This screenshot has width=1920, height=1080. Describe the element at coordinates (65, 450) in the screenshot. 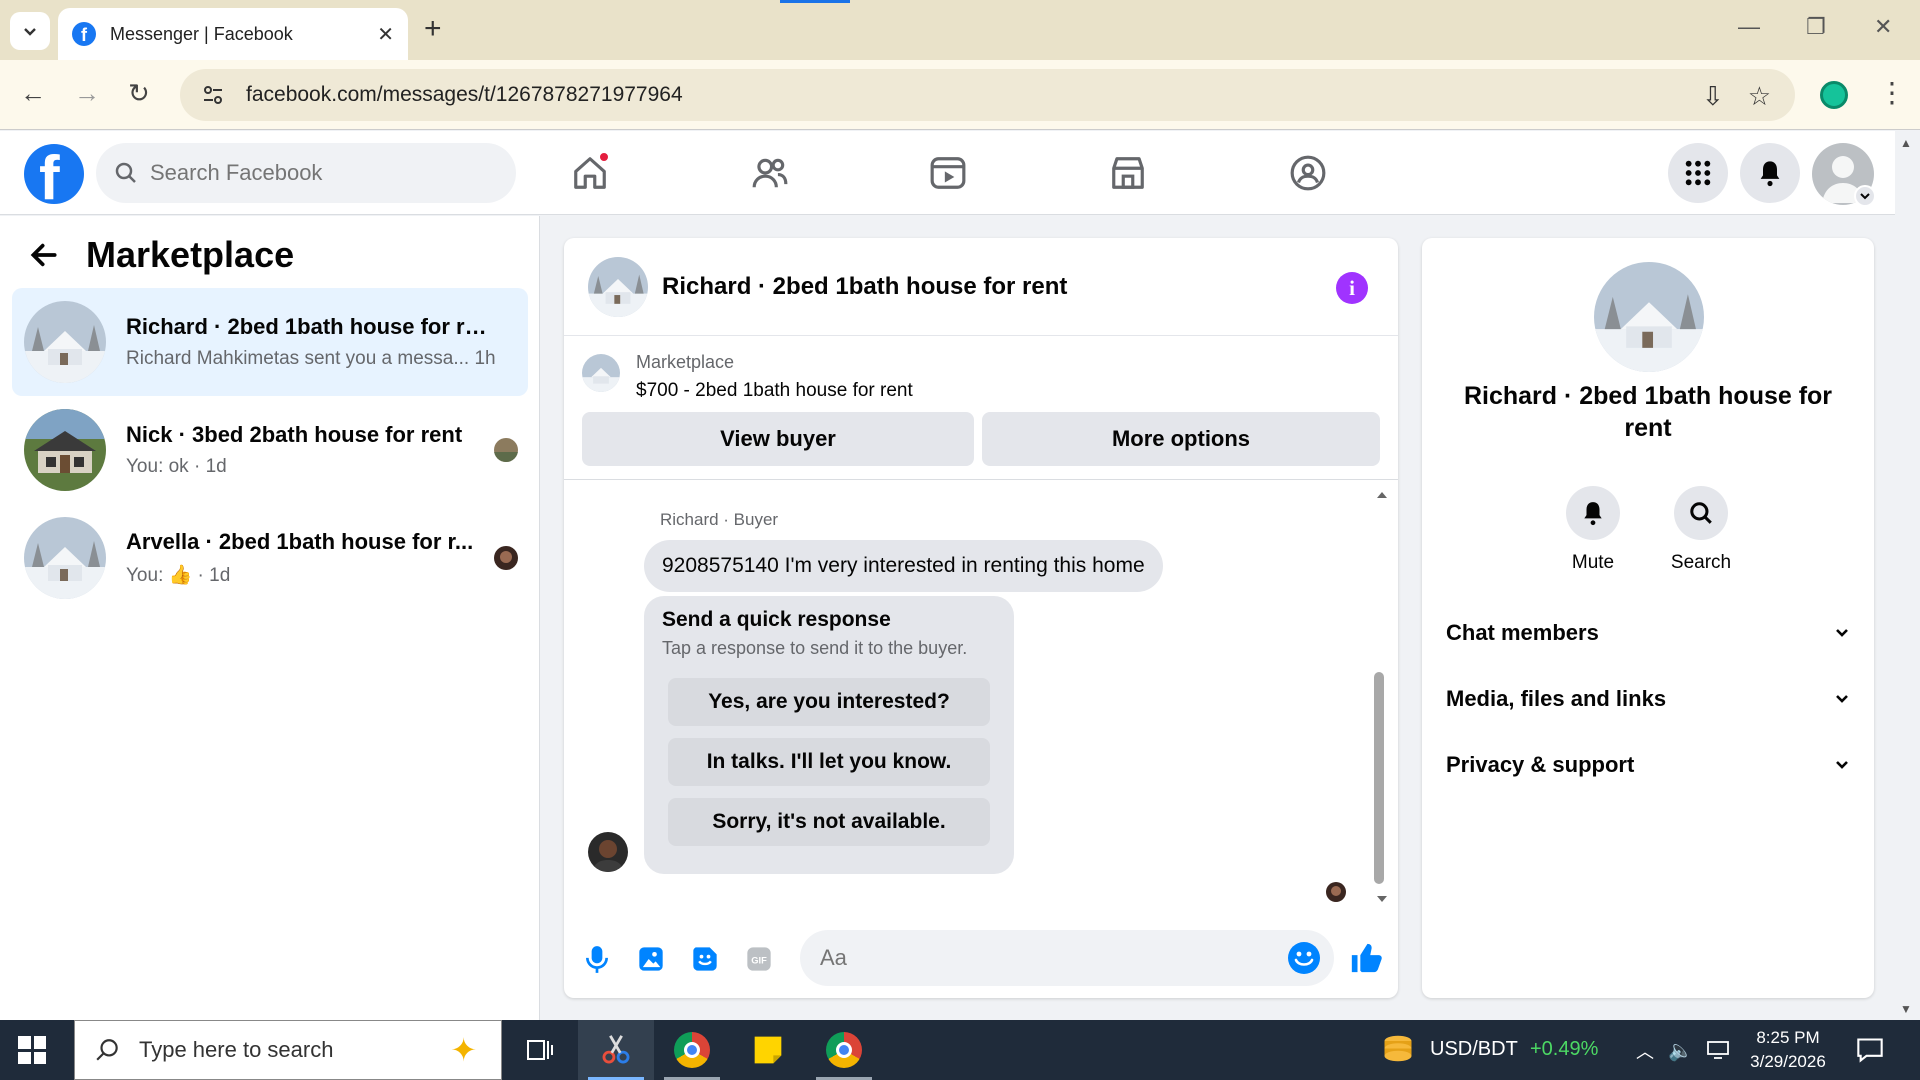

I see `house-thumbnail-avatar` at that location.